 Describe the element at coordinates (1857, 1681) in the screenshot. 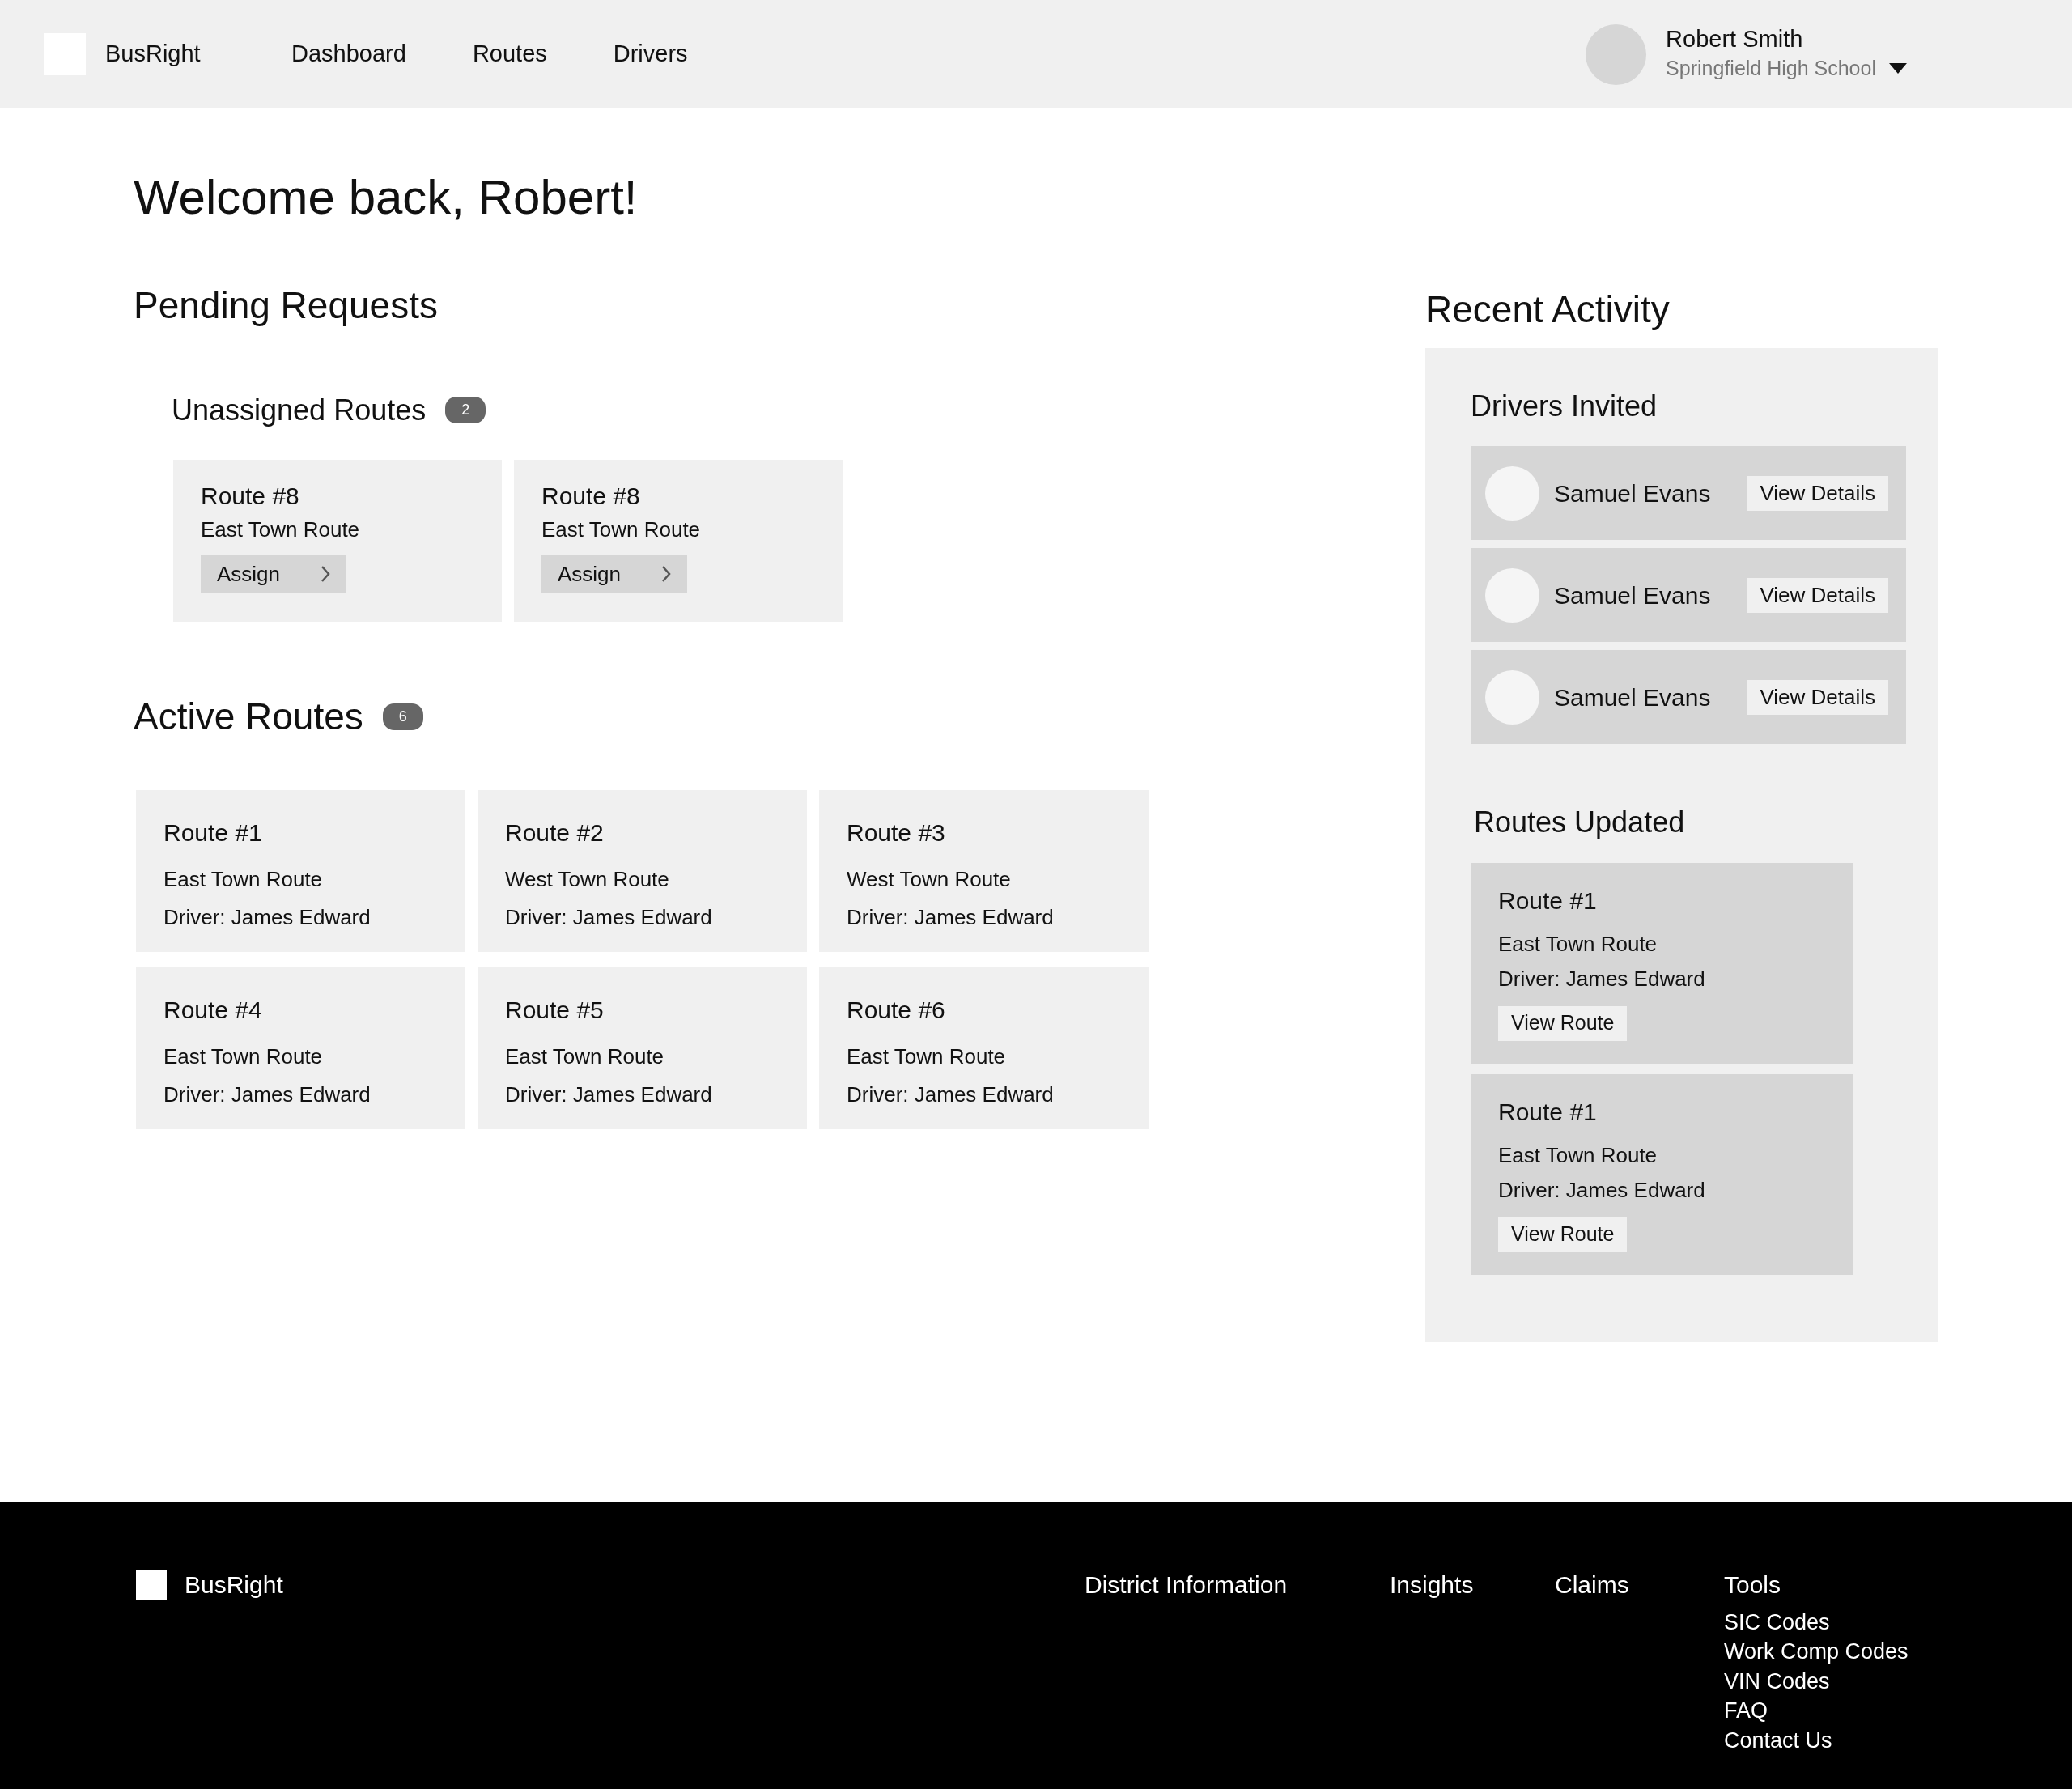

I see `footer-link: VIN Codes` at that location.